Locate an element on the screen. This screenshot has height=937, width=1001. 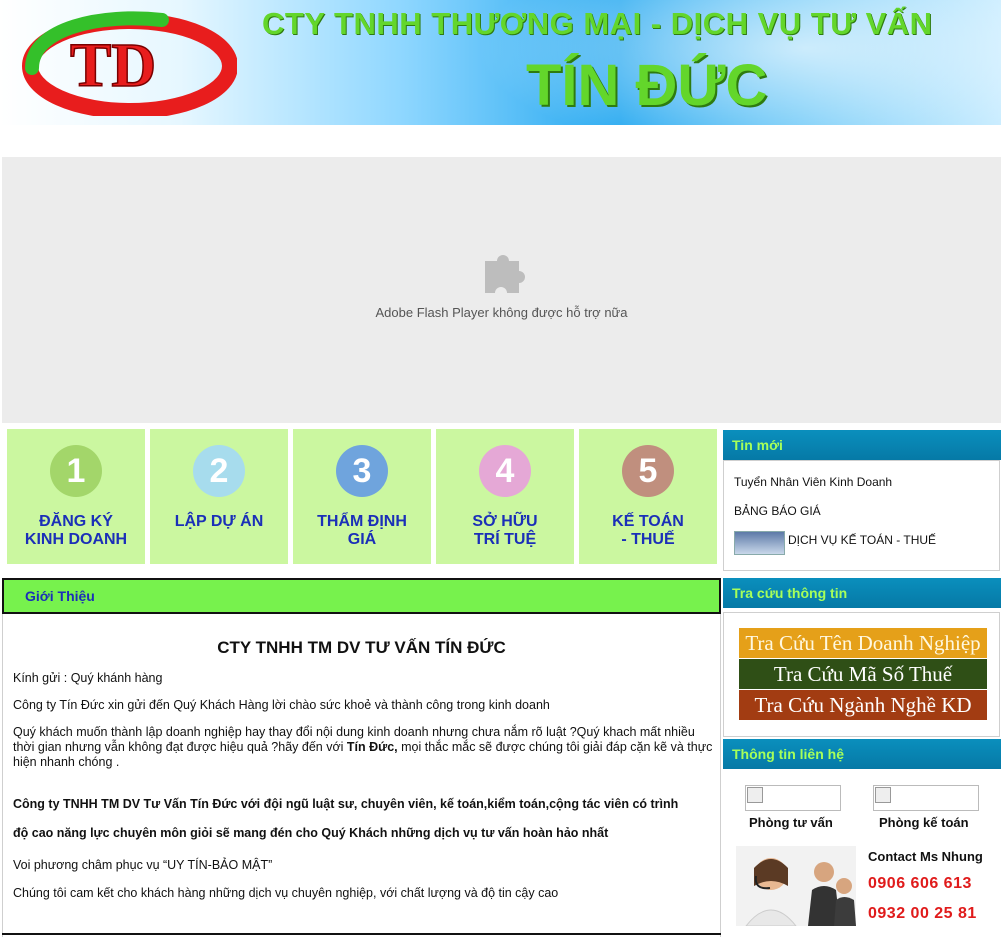
service-tile-valuation: 3 THẨM ĐỊNH GIÁ is located at coordinates (362, 496).